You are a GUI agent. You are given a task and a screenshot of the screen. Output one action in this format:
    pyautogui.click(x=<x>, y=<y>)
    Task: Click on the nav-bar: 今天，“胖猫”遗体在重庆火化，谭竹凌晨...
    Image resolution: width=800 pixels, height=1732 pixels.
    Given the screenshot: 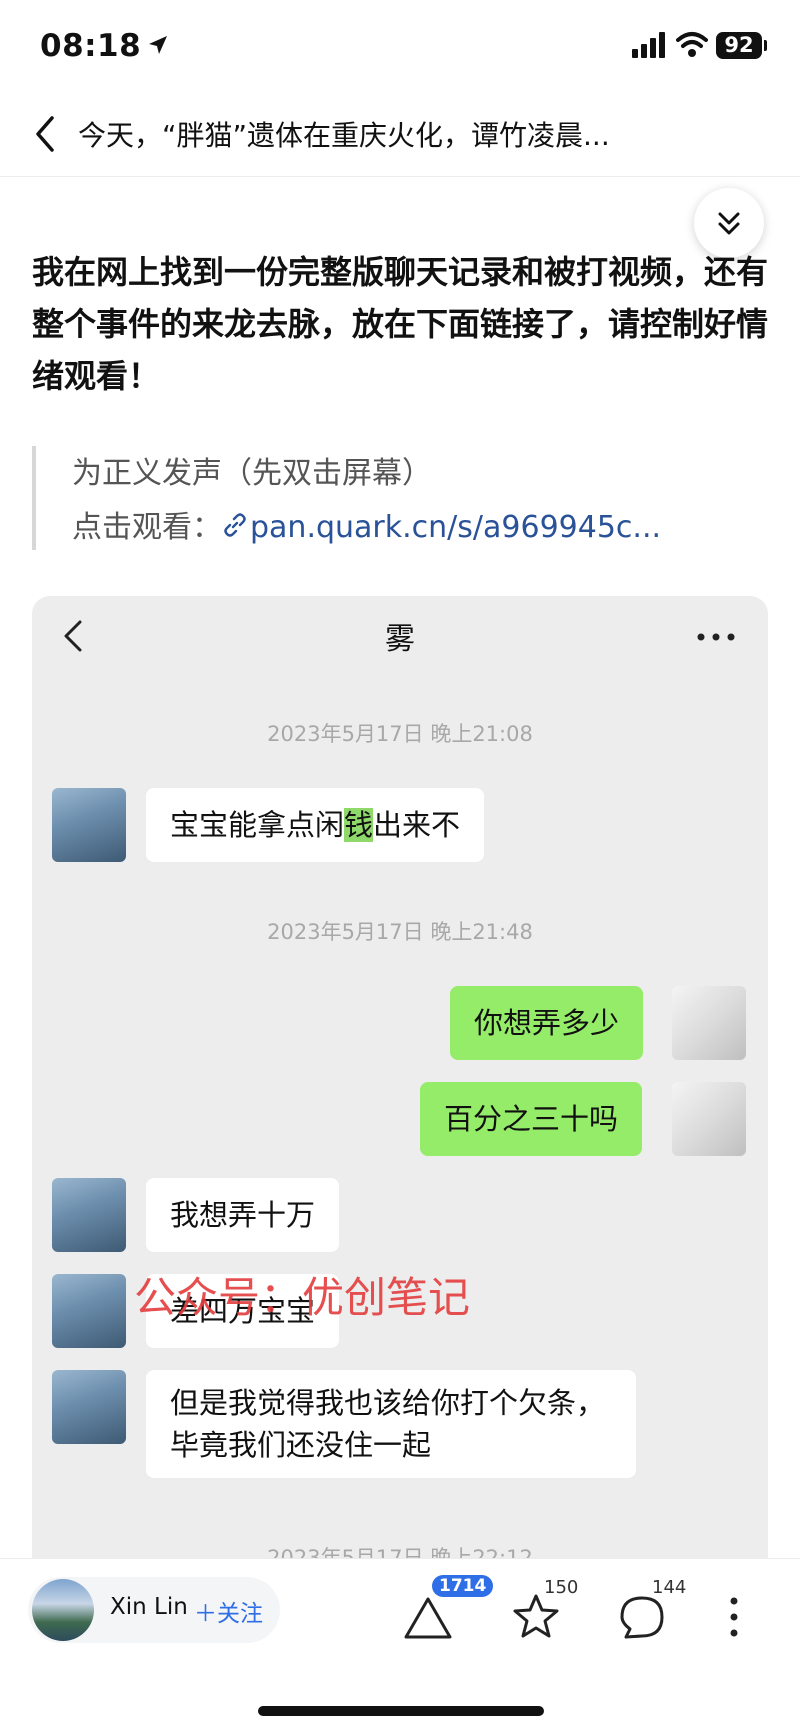 What is the action you would take?
    pyautogui.click(x=400, y=134)
    